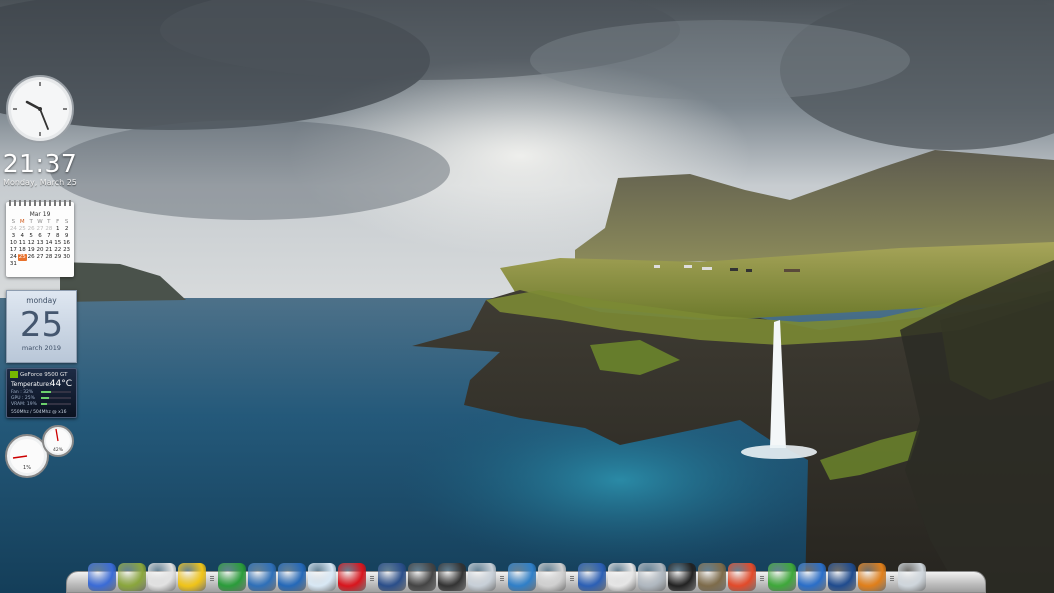  I want to click on dock-firefox-icon, so click(262, 577).